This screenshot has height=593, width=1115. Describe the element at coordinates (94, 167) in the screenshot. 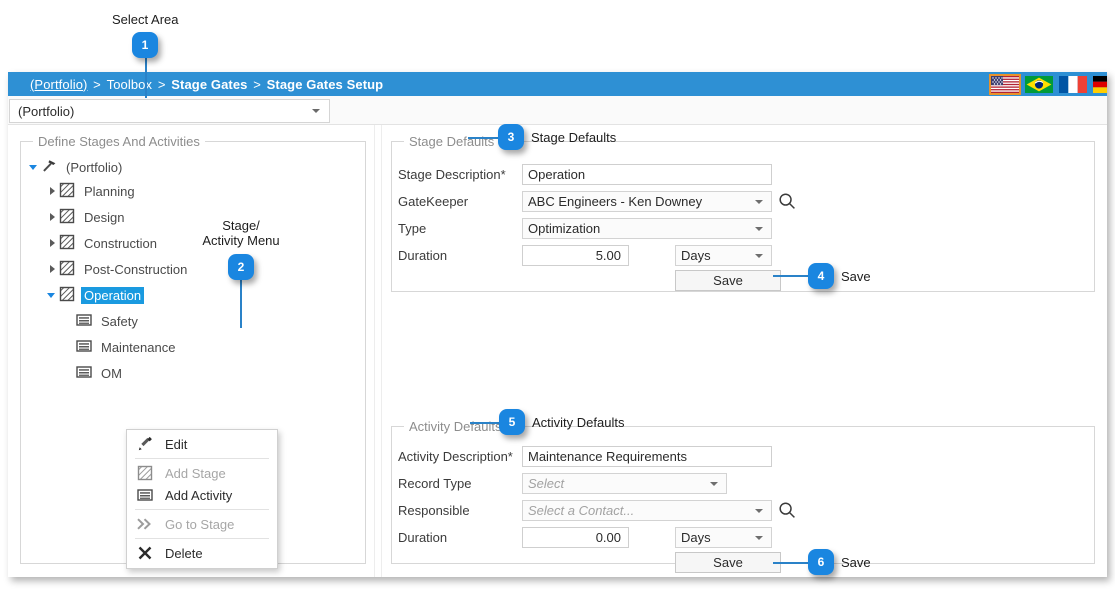

I see `tree-item-label: (Portfolio)` at that location.